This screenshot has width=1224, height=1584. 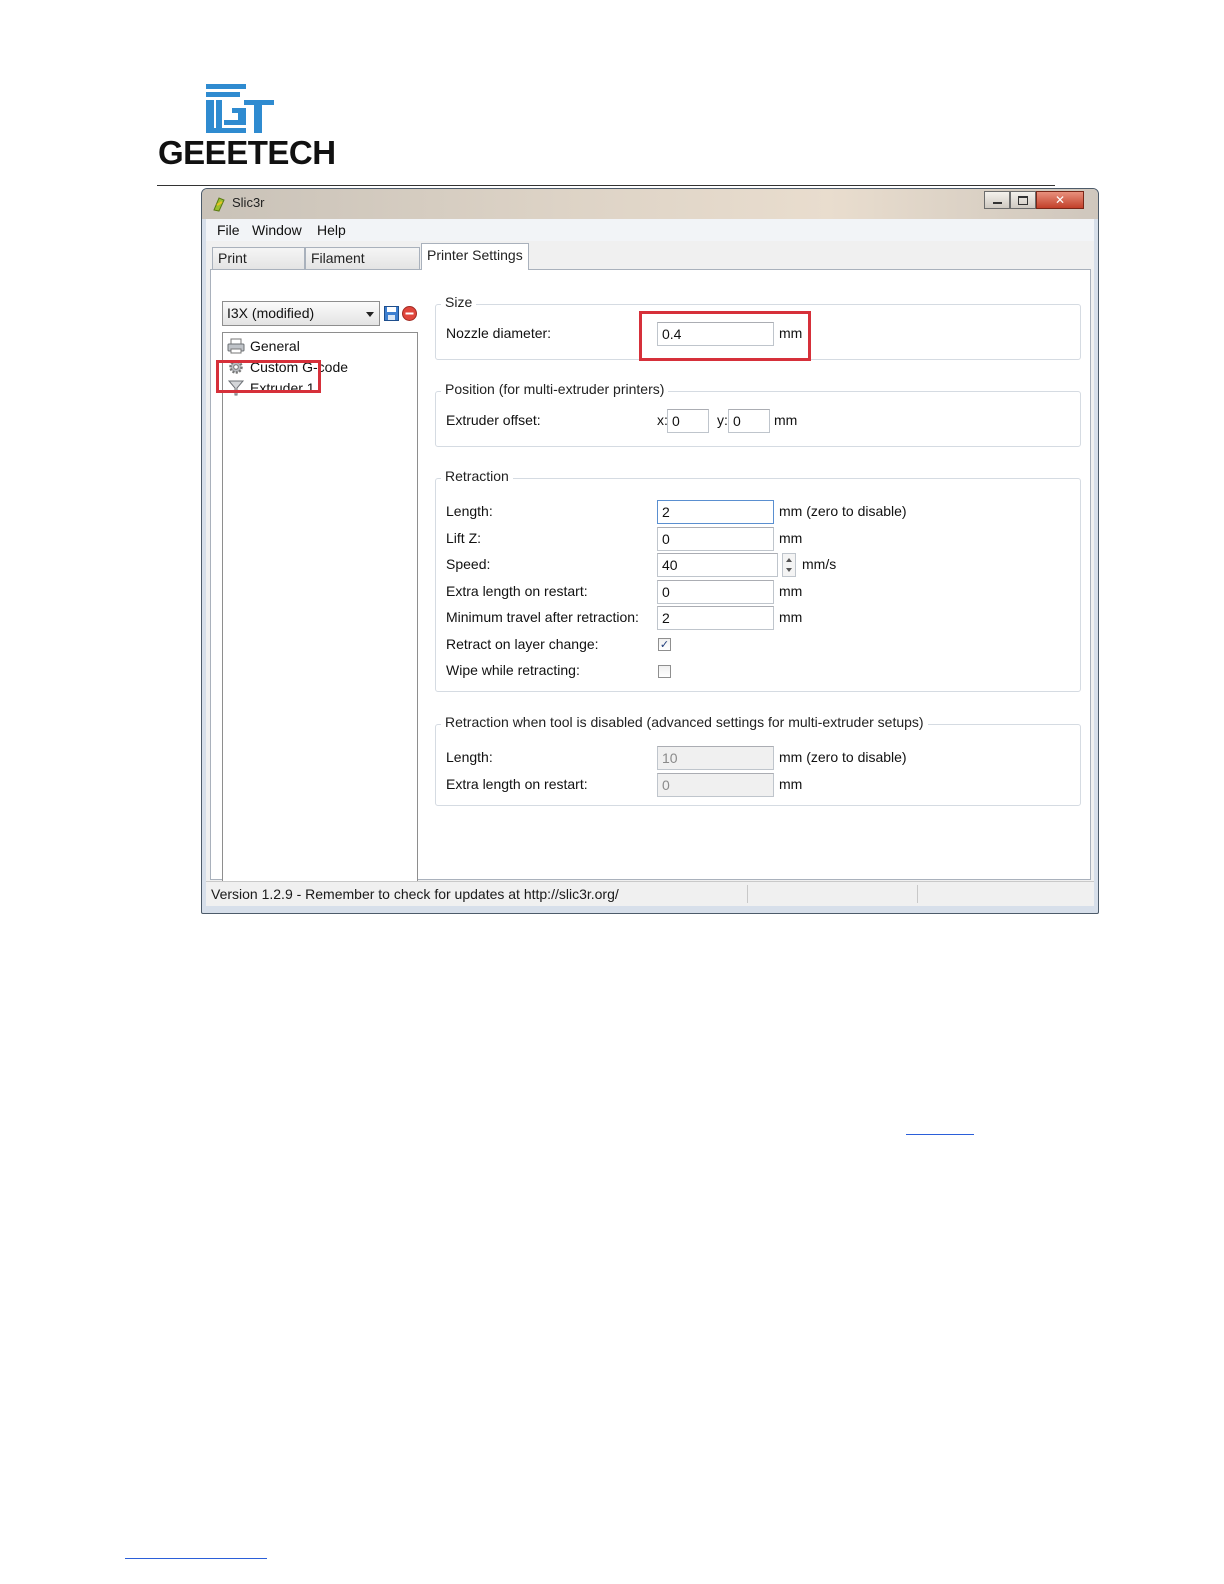 What do you see at coordinates (789, 565) in the screenshot?
I see `speed-spinner` at bounding box center [789, 565].